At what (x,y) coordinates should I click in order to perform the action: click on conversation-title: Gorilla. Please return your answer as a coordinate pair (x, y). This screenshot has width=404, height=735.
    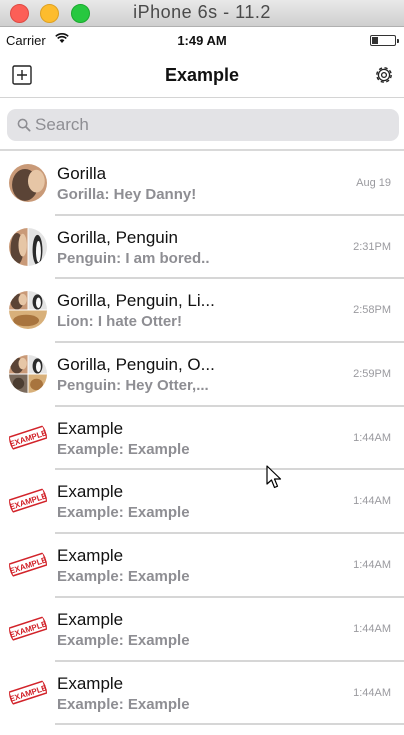
    Looking at the image, I should click on (82, 173).